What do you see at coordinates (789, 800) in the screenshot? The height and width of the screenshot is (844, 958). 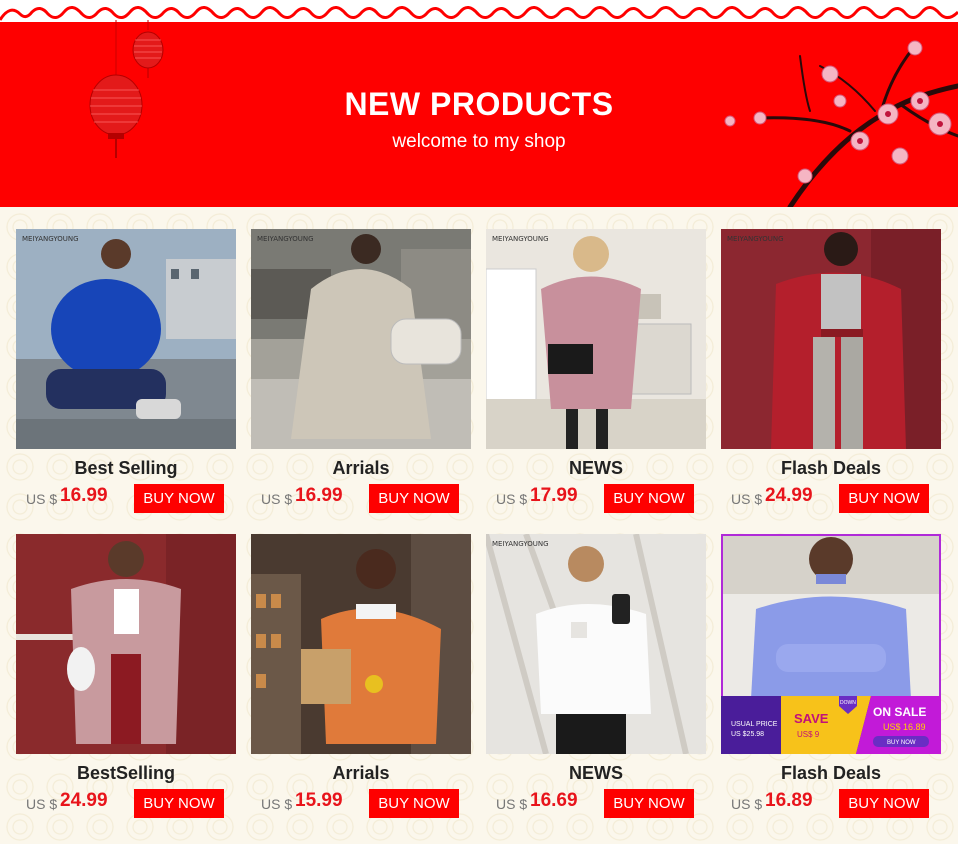 I see `price-value: 16.89` at bounding box center [789, 800].